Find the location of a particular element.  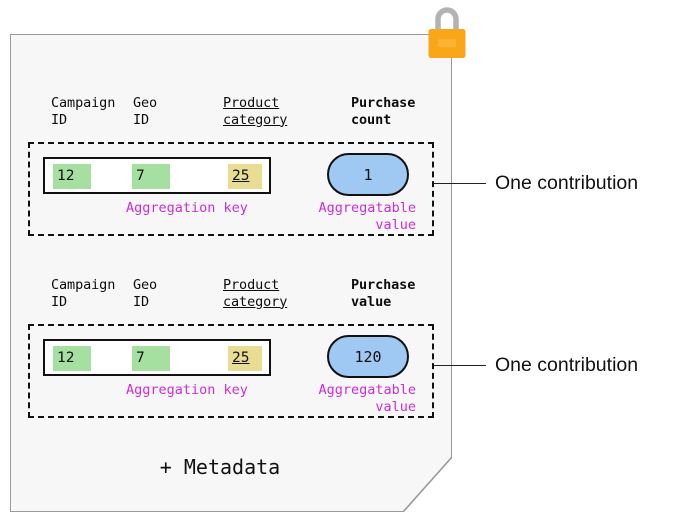

column-header-purchase-count: Purchase count is located at coordinates (383, 111).